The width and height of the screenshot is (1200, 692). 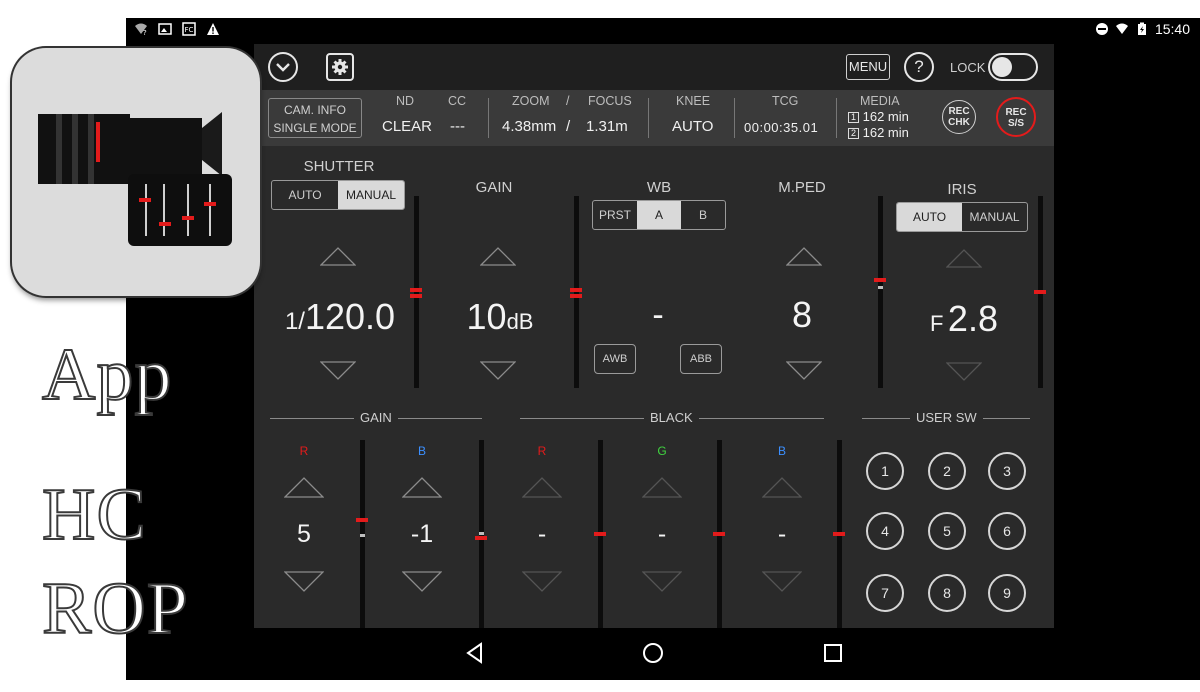 What do you see at coordinates (283, 67) in the screenshot?
I see `collapse-button` at bounding box center [283, 67].